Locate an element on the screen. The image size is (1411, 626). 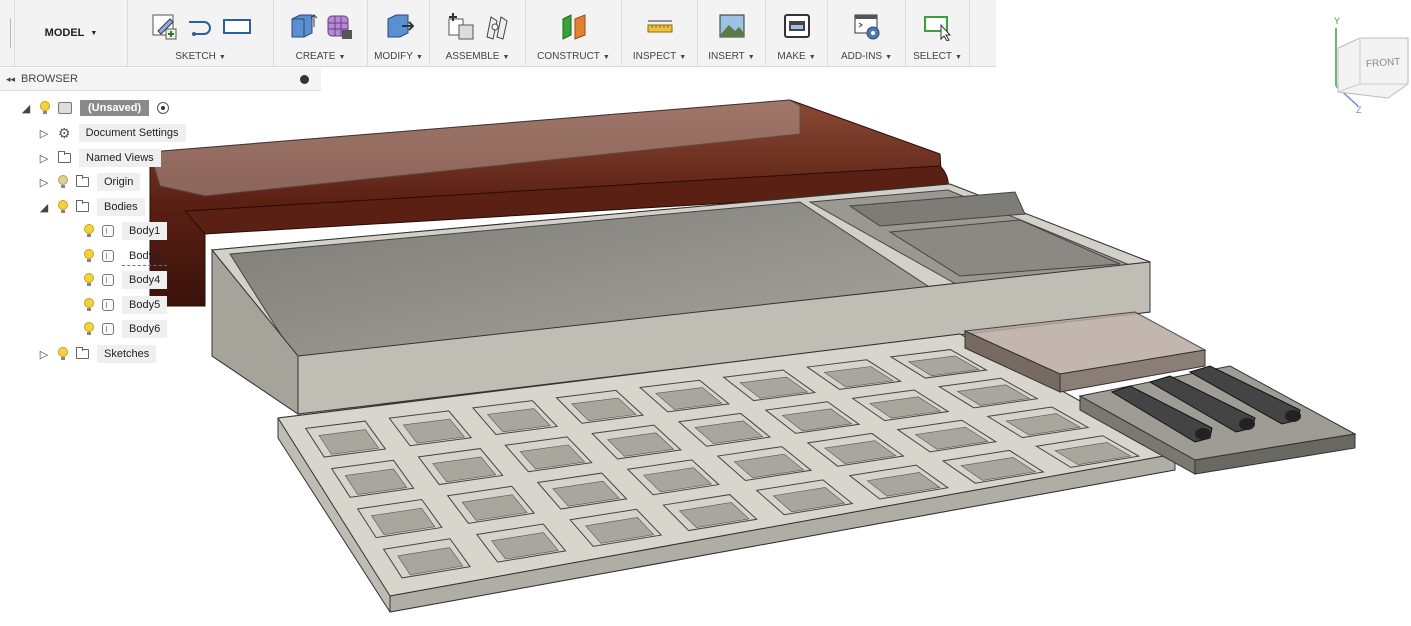
measure-icon is located at coordinates (660, 26).